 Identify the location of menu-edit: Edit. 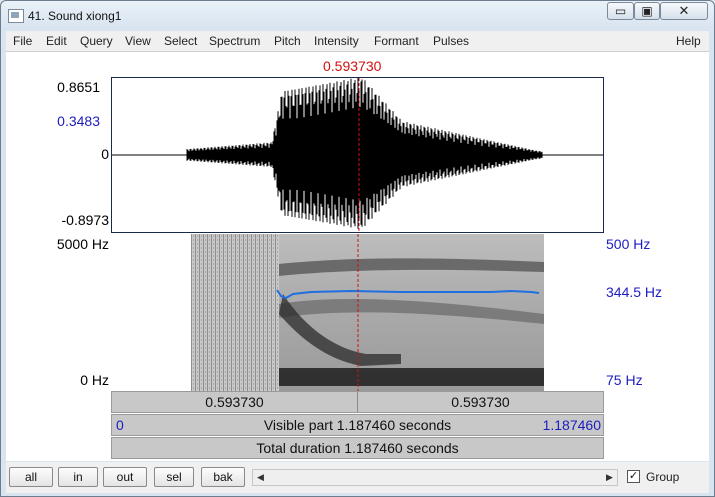
(56, 41).